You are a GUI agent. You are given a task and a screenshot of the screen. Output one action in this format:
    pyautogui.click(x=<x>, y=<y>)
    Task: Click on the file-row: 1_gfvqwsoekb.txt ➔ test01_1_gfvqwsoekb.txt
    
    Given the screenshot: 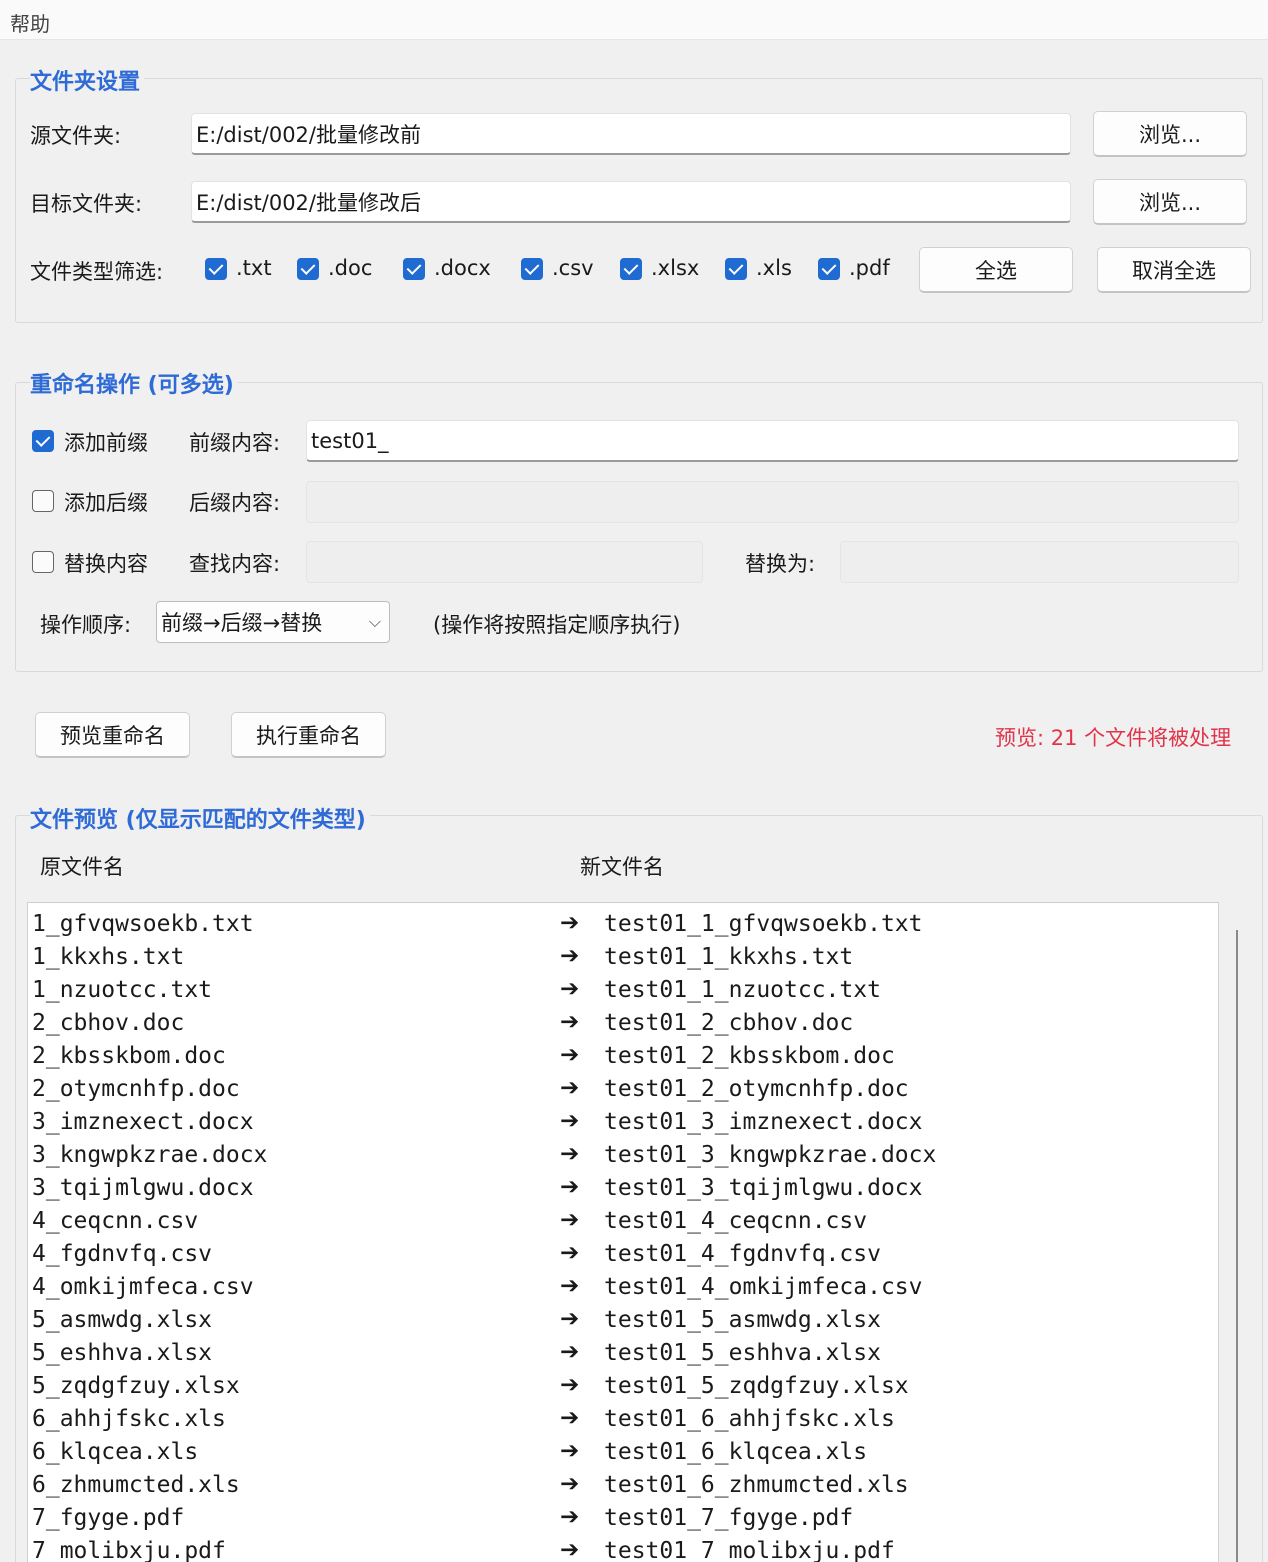 What is the action you would take?
    pyautogui.click(x=623, y=923)
    